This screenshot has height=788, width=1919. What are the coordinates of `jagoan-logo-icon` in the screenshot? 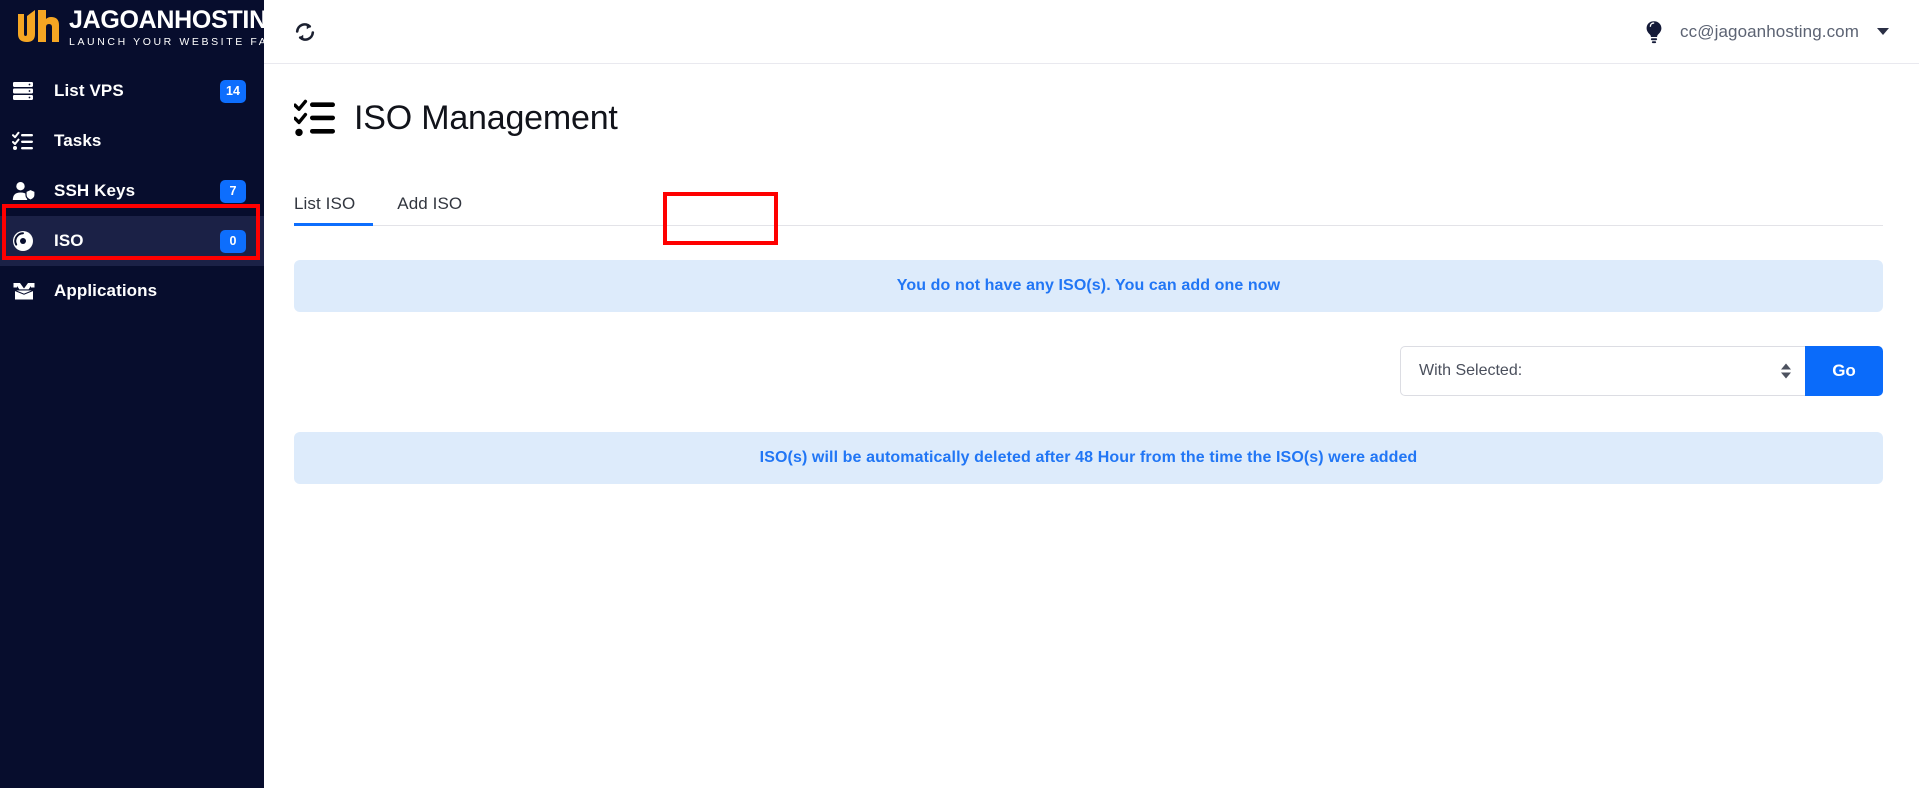 It's located at (37, 28).